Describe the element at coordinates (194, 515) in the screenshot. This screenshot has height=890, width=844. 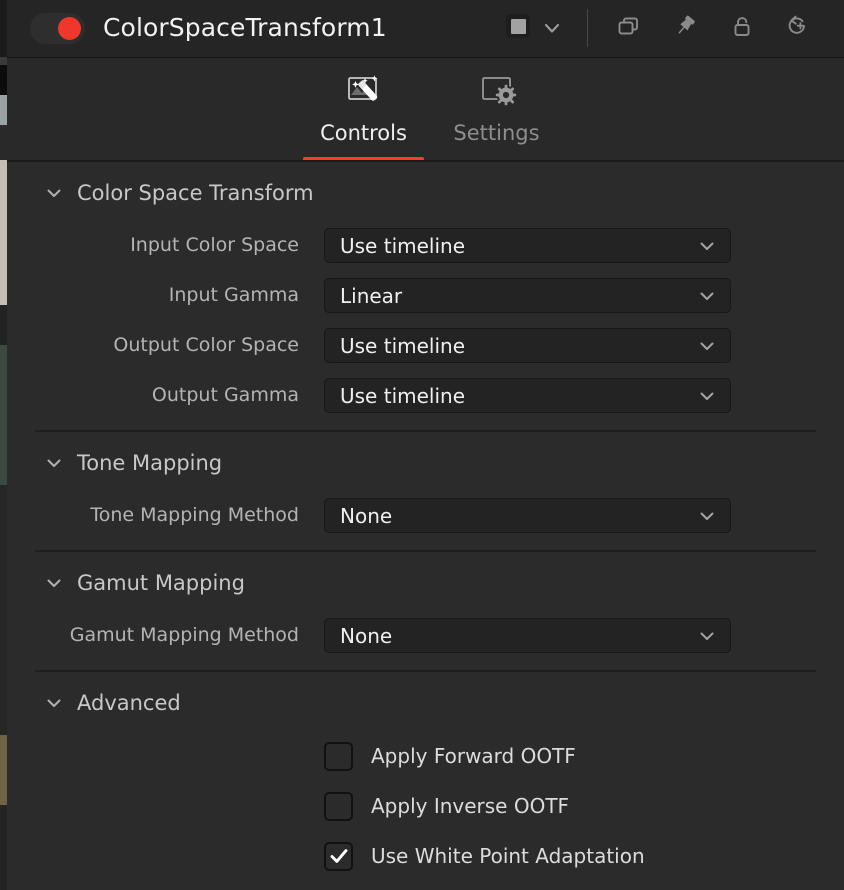
I see `label-tone-mapping-method: Tone Mapping Method` at that location.